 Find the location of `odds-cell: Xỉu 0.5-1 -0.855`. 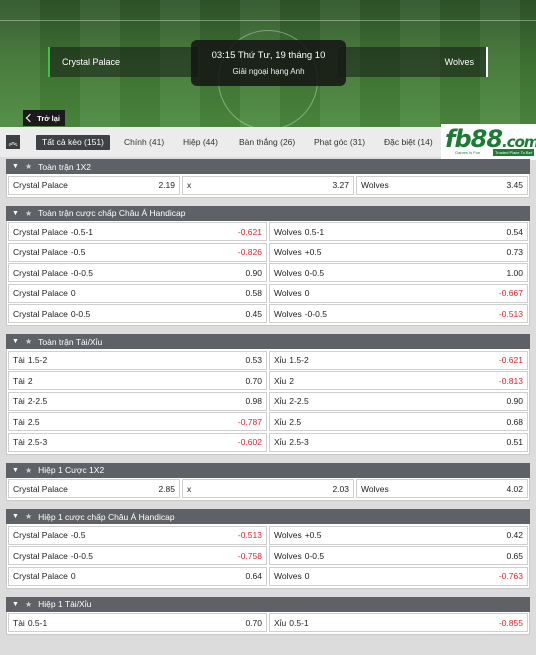

odds-cell: Xỉu 0.5-1 -0.855 is located at coordinates (398, 623).